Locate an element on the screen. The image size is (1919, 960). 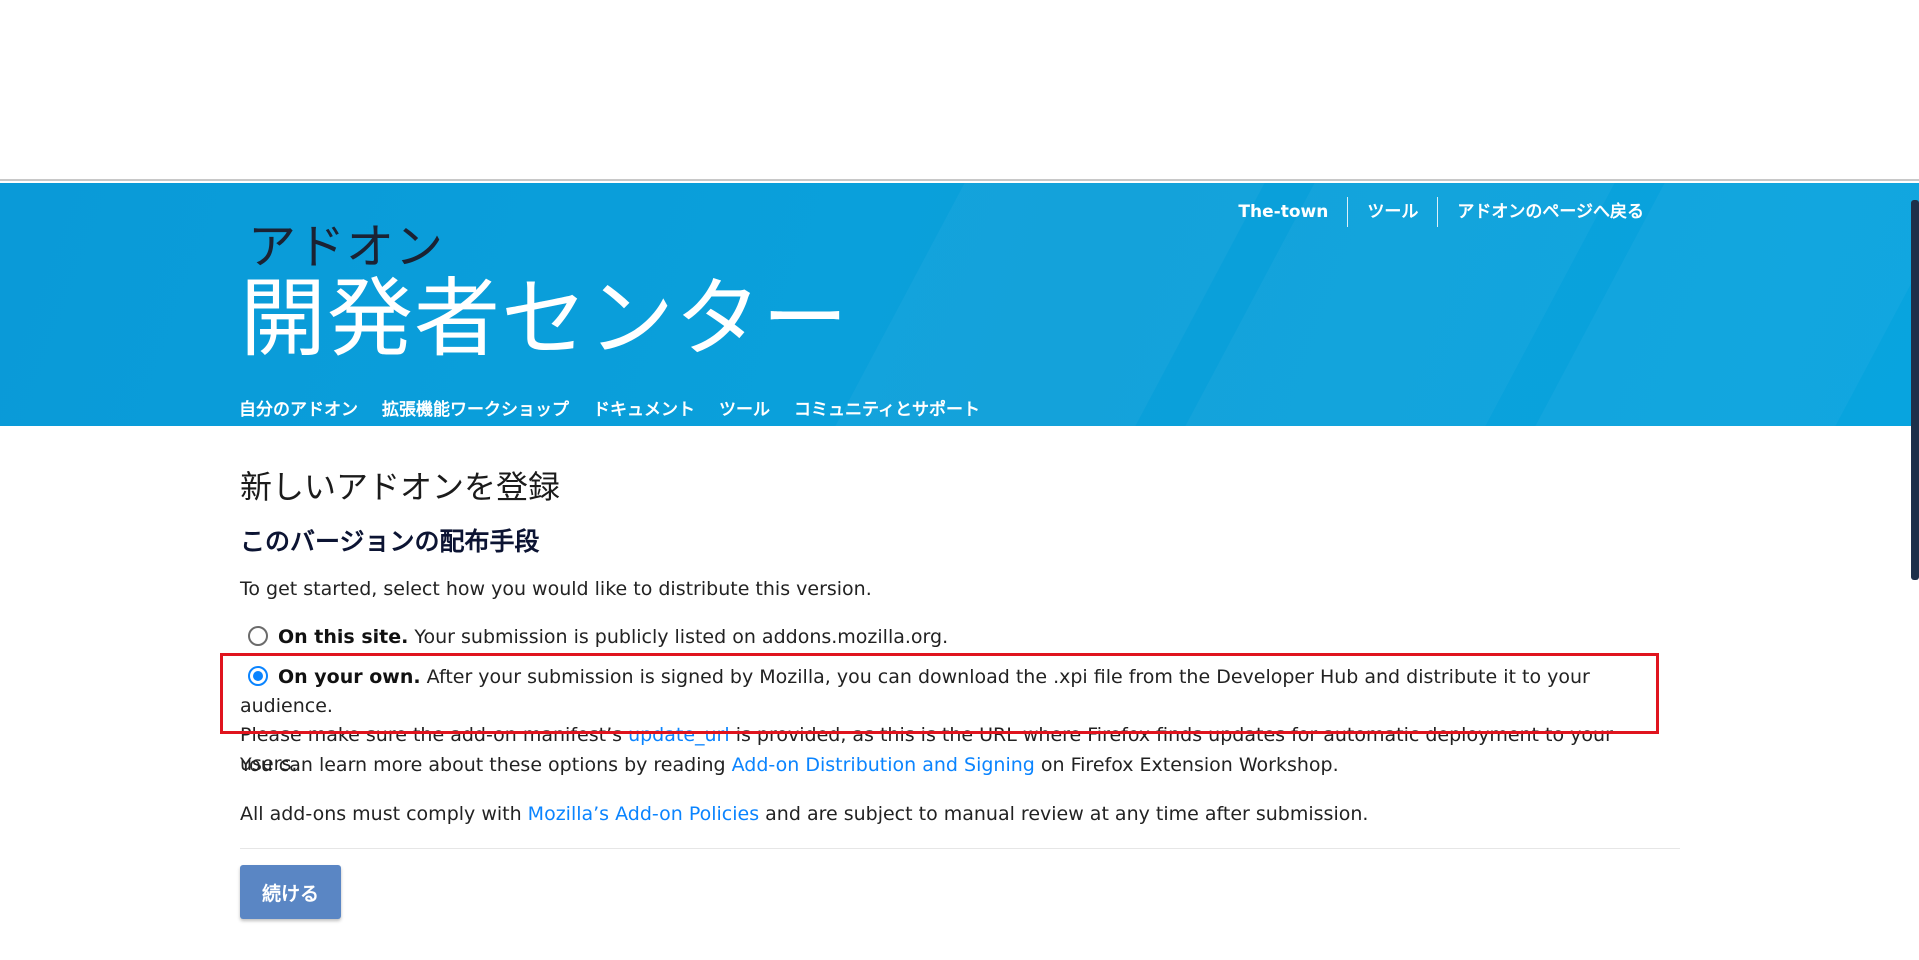
header-user-links: The-town ツール アドオンのページへ戻る is located at coordinates (1441, 212).